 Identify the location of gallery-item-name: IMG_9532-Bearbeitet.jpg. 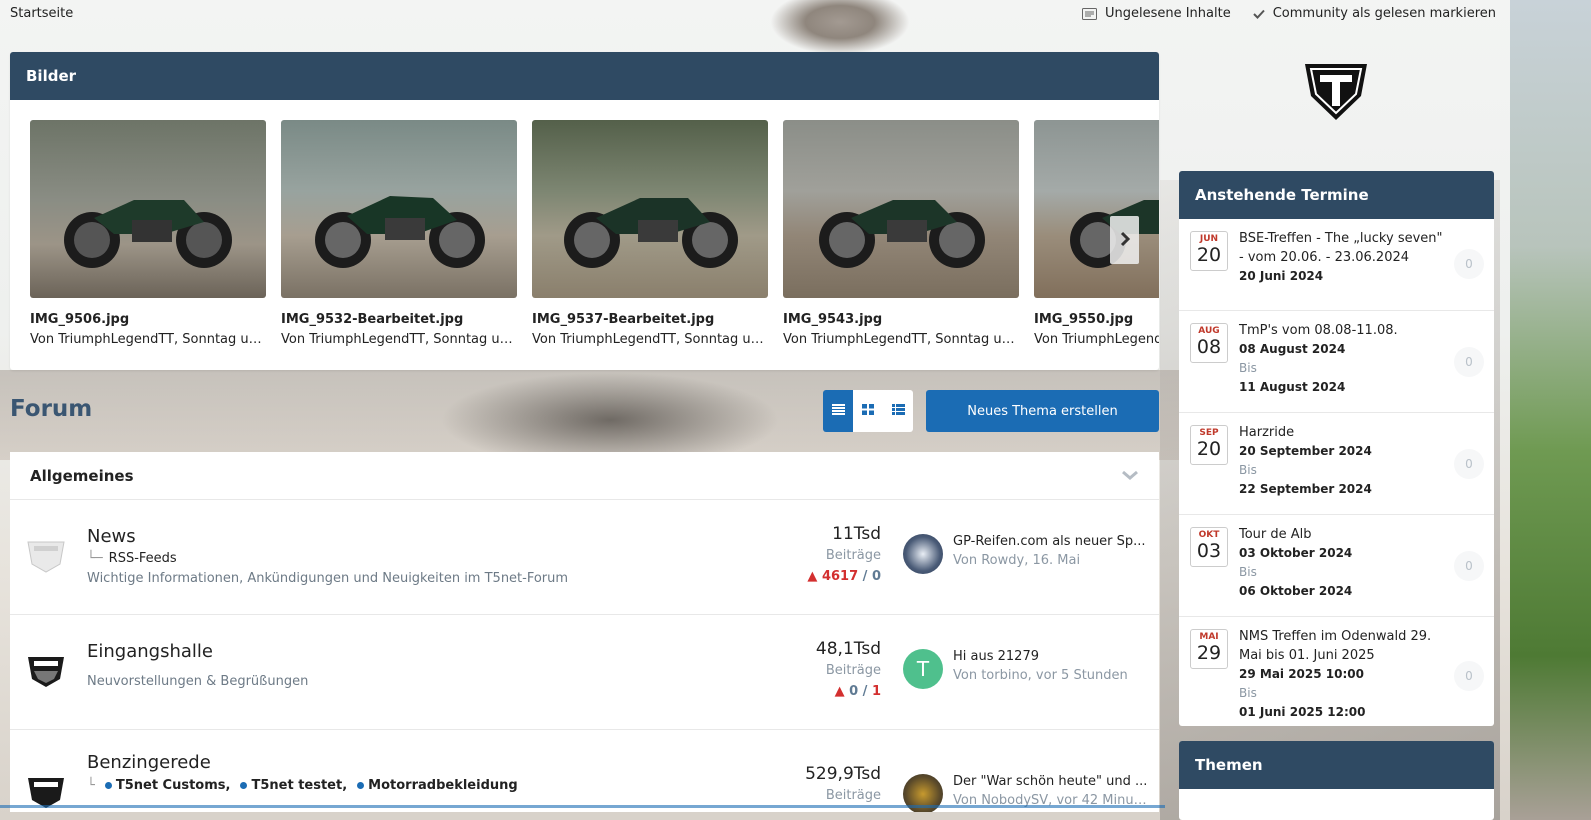
(399, 319).